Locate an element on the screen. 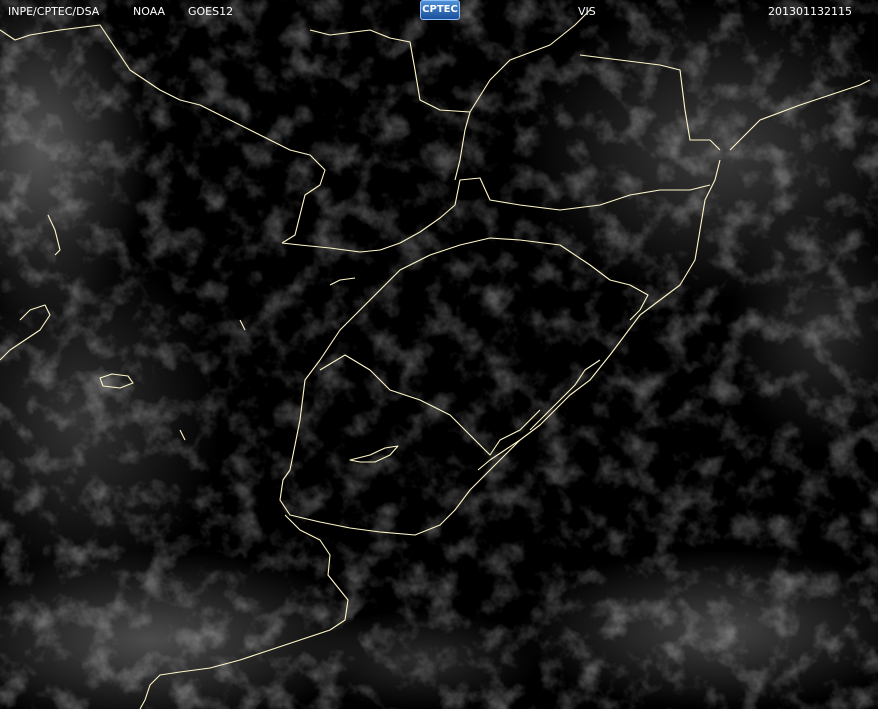  cptec-logo-text: CPTEC is located at coordinates (440, 9).